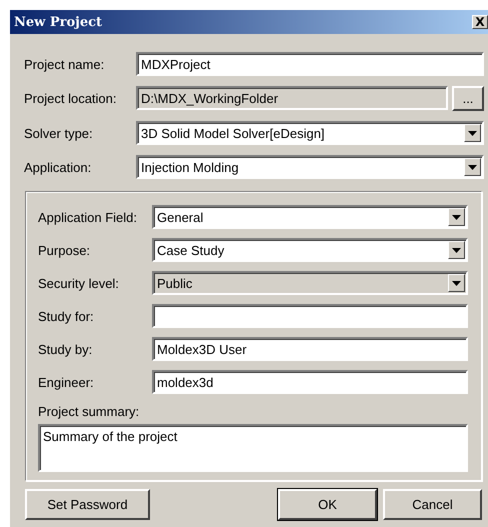  I want to click on field-label: Application Field:, so click(88, 217).